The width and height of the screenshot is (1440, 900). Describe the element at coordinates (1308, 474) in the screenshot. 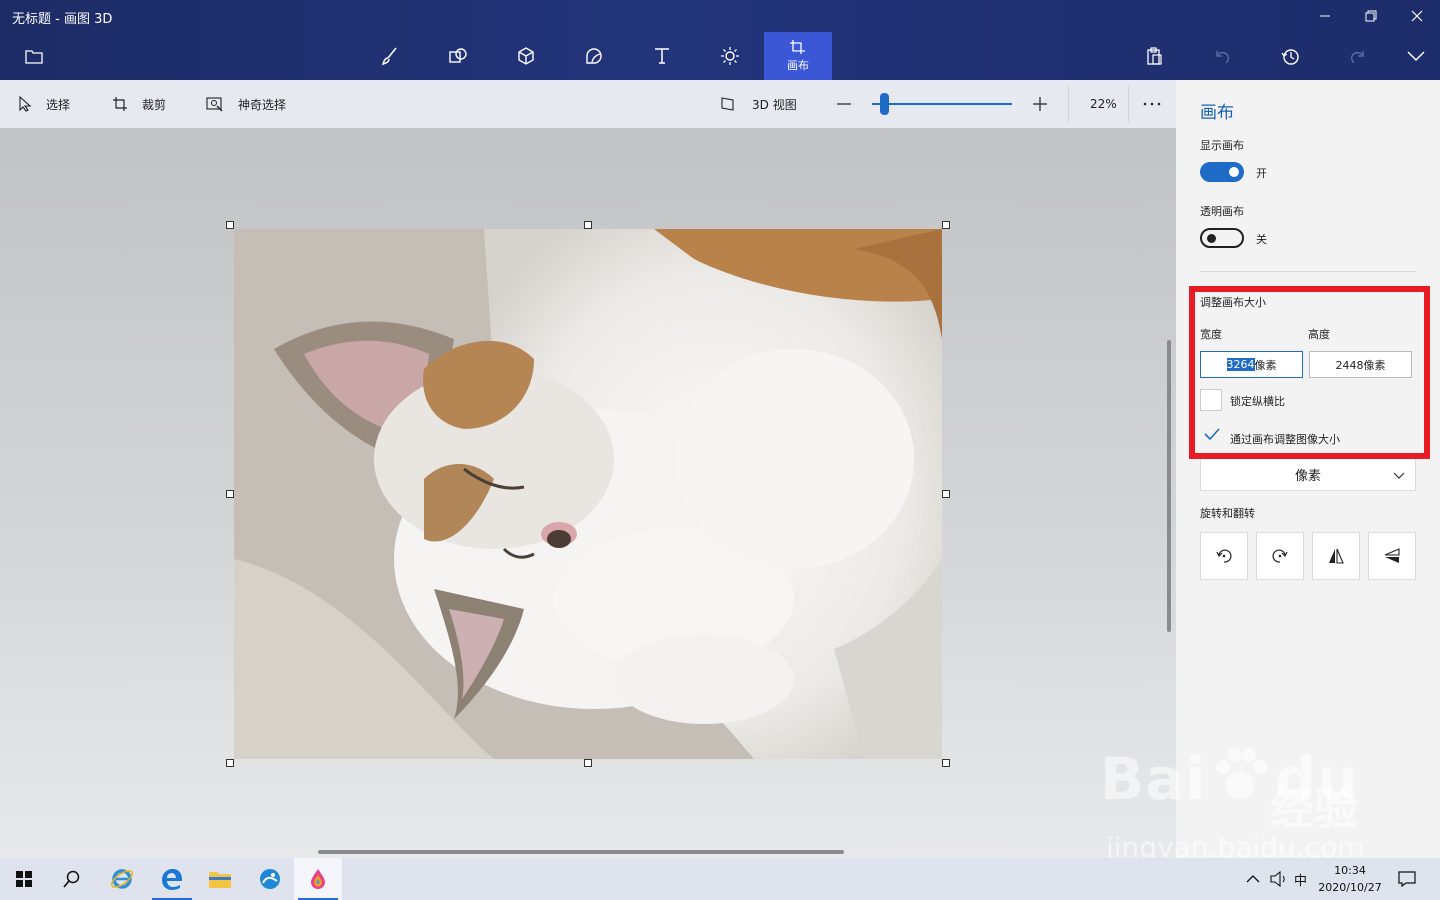

I see `unit-dropdown: 像素` at that location.